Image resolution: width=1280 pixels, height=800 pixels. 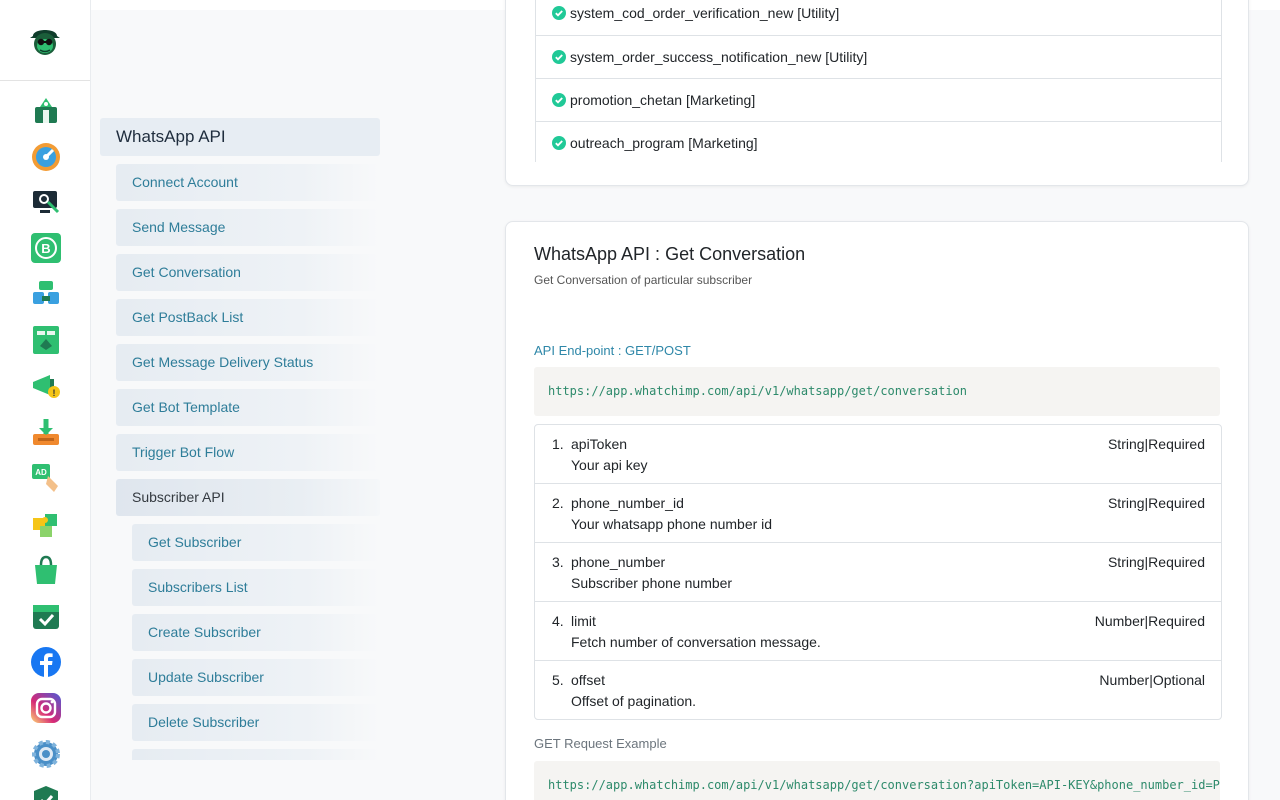 I want to click on param-description: Your api key, so click(x=609, y=465).